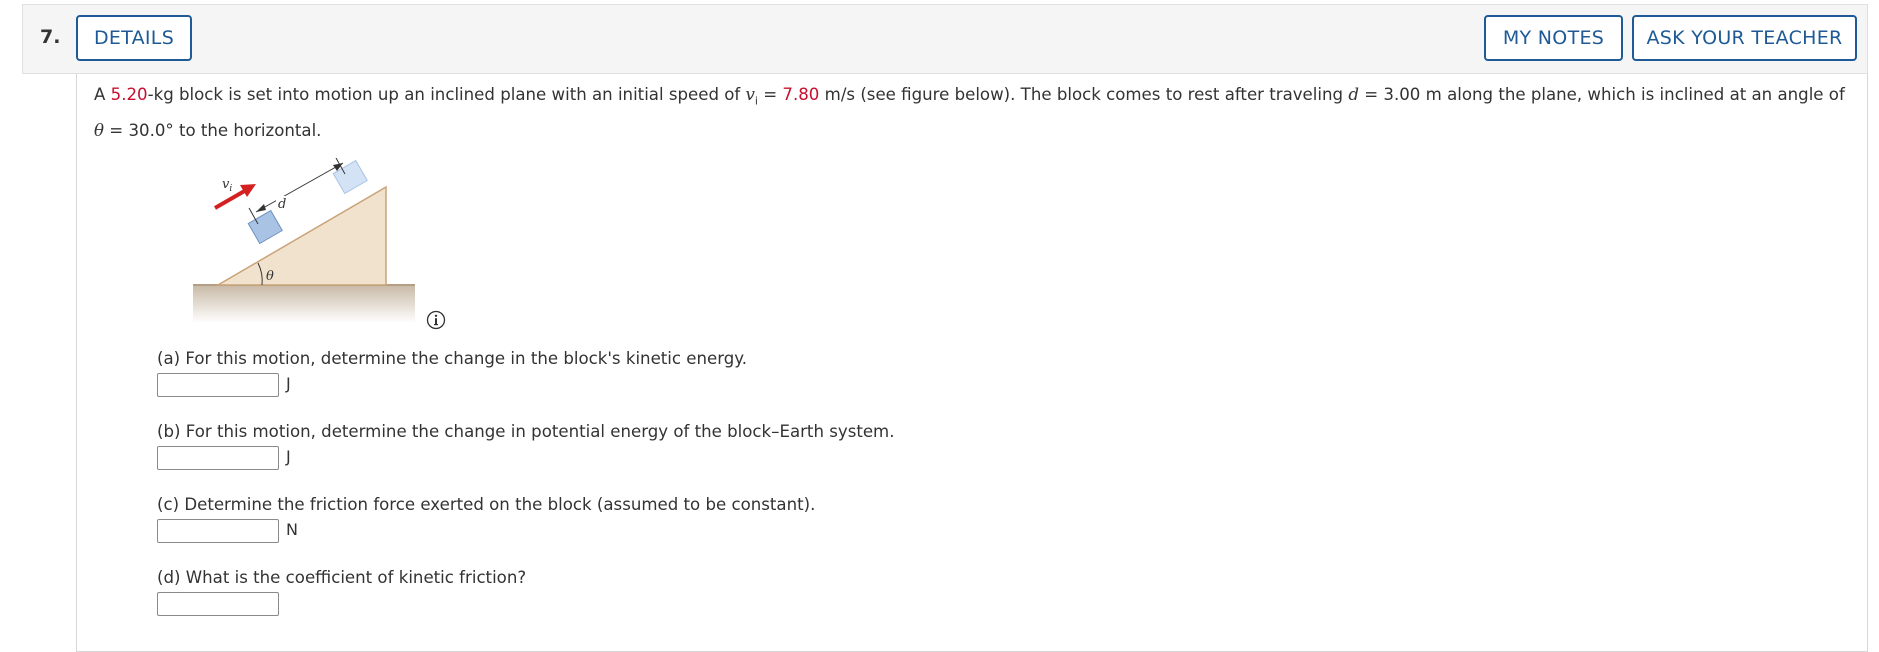 This screenshot has height=652, width=1879. I want to click on theta-label: θ, so click(270, 276).